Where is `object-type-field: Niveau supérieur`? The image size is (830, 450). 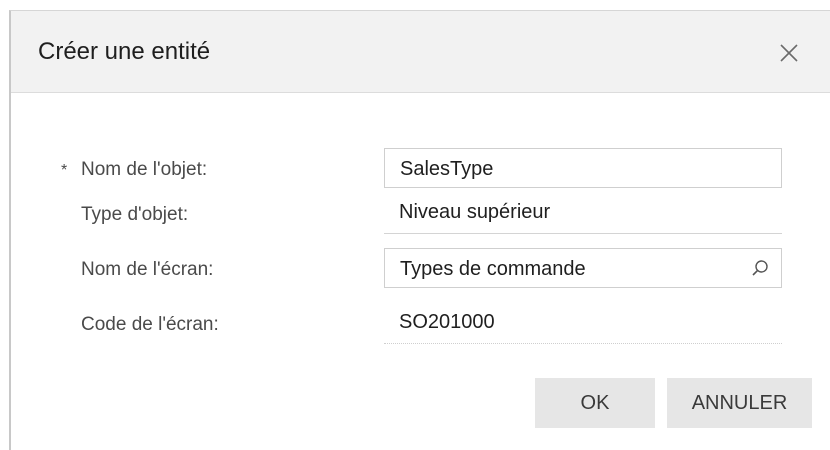 object-type-field: Niveau supérieur is located at coordinates (583, 214).